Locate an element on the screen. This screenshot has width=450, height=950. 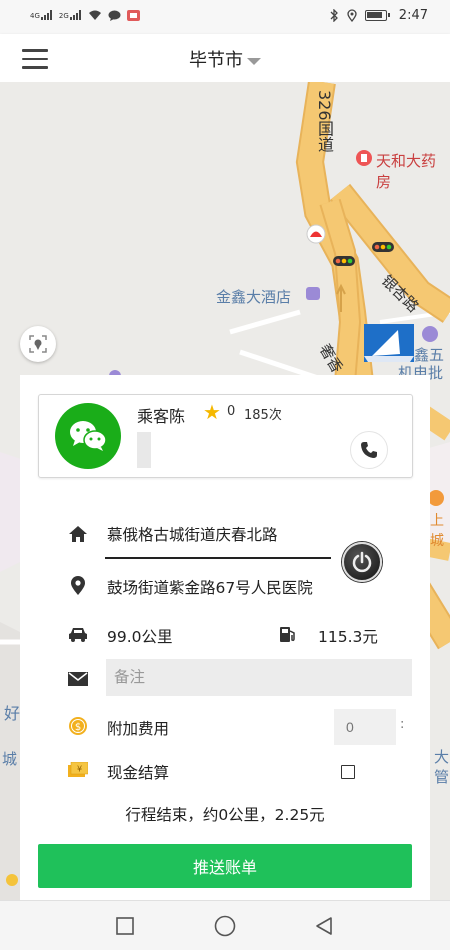
map-label-hotel: 金鑫大酒店 is located at coordinates (254, 297).